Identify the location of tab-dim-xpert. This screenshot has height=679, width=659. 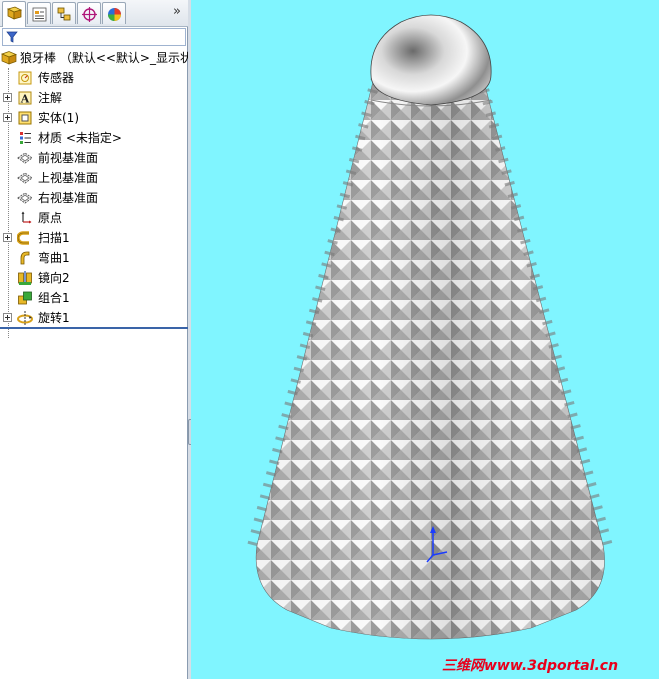
(89, 13).